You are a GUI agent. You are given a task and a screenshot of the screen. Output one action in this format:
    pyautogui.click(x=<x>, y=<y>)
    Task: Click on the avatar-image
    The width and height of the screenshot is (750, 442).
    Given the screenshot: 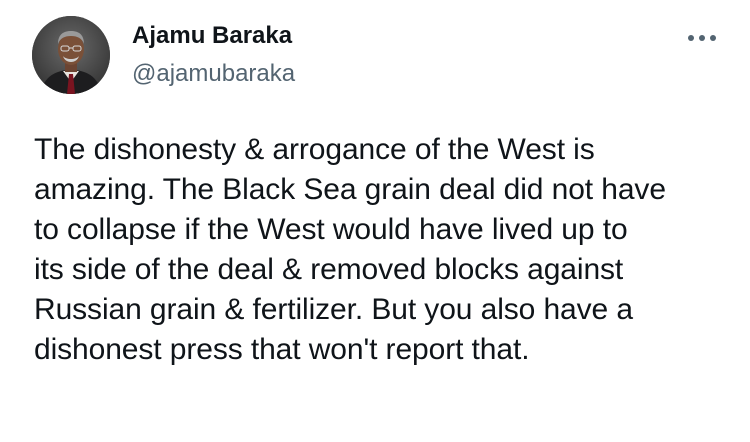 What is the action you would take?
    pyautogui.click(x=71, y=55)
    